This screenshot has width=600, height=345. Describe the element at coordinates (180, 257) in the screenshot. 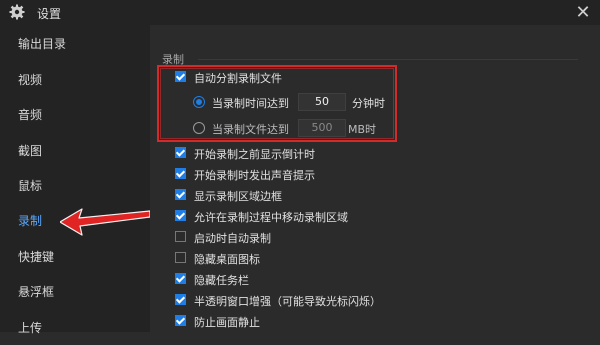

I see `option-checkbox-hide-desktop-icons` at that location.